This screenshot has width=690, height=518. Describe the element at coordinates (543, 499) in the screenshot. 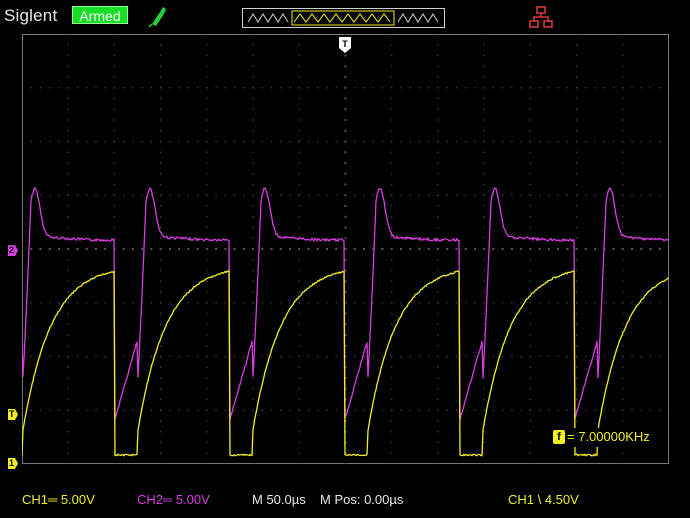

I see `trigger-setting-label: CH1 \ 4.50V` at that location.